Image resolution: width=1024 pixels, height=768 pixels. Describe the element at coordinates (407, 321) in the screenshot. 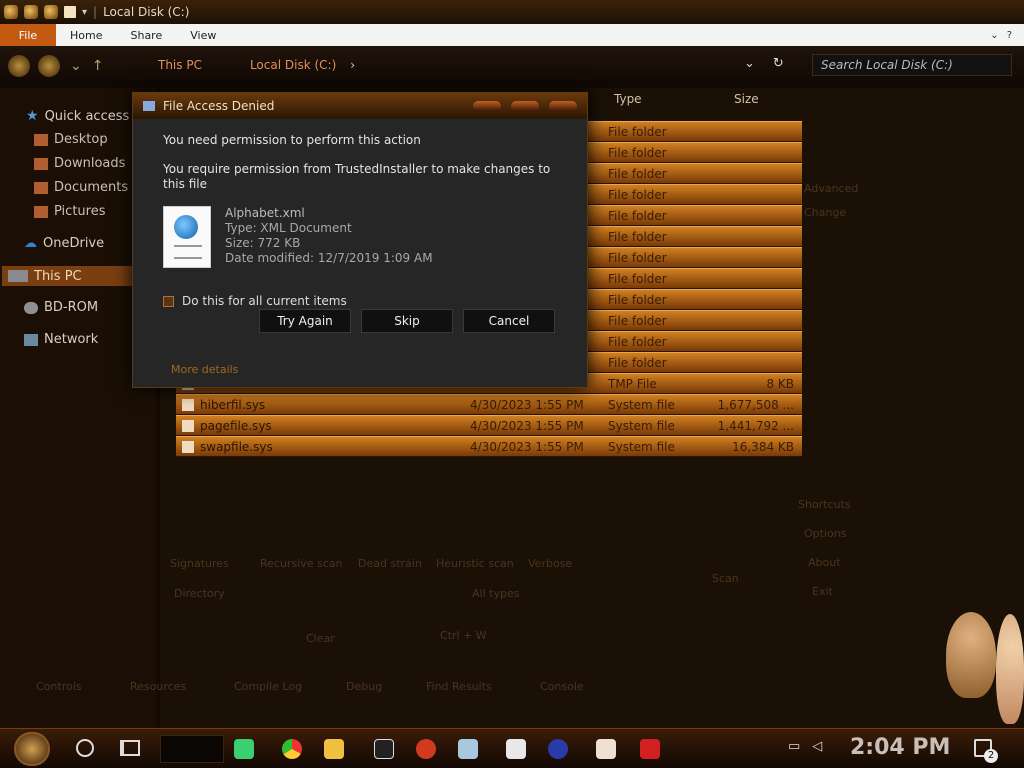

I see `skip-button: Skip` at that location.